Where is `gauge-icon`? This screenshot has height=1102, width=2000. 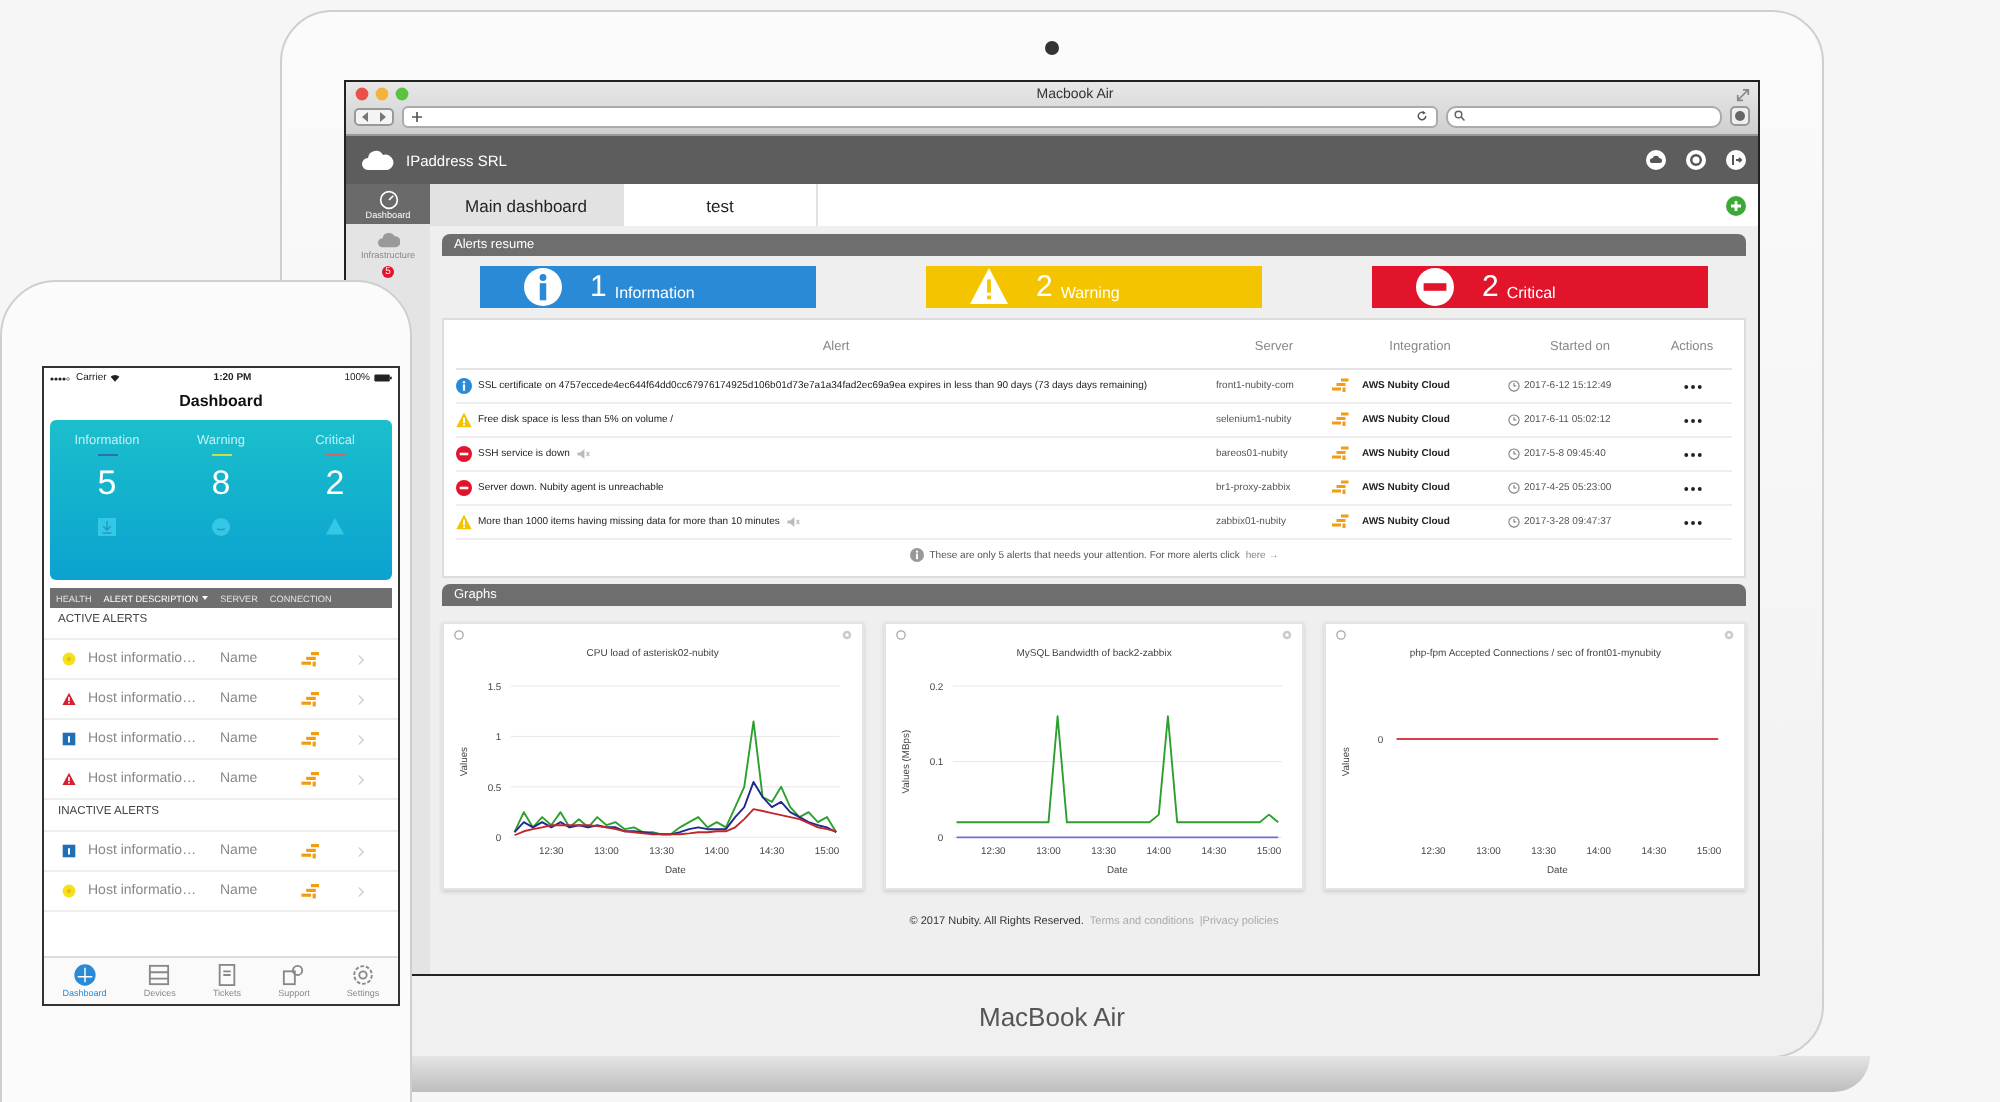
gauge-icon is located at coordinates (388, 199).